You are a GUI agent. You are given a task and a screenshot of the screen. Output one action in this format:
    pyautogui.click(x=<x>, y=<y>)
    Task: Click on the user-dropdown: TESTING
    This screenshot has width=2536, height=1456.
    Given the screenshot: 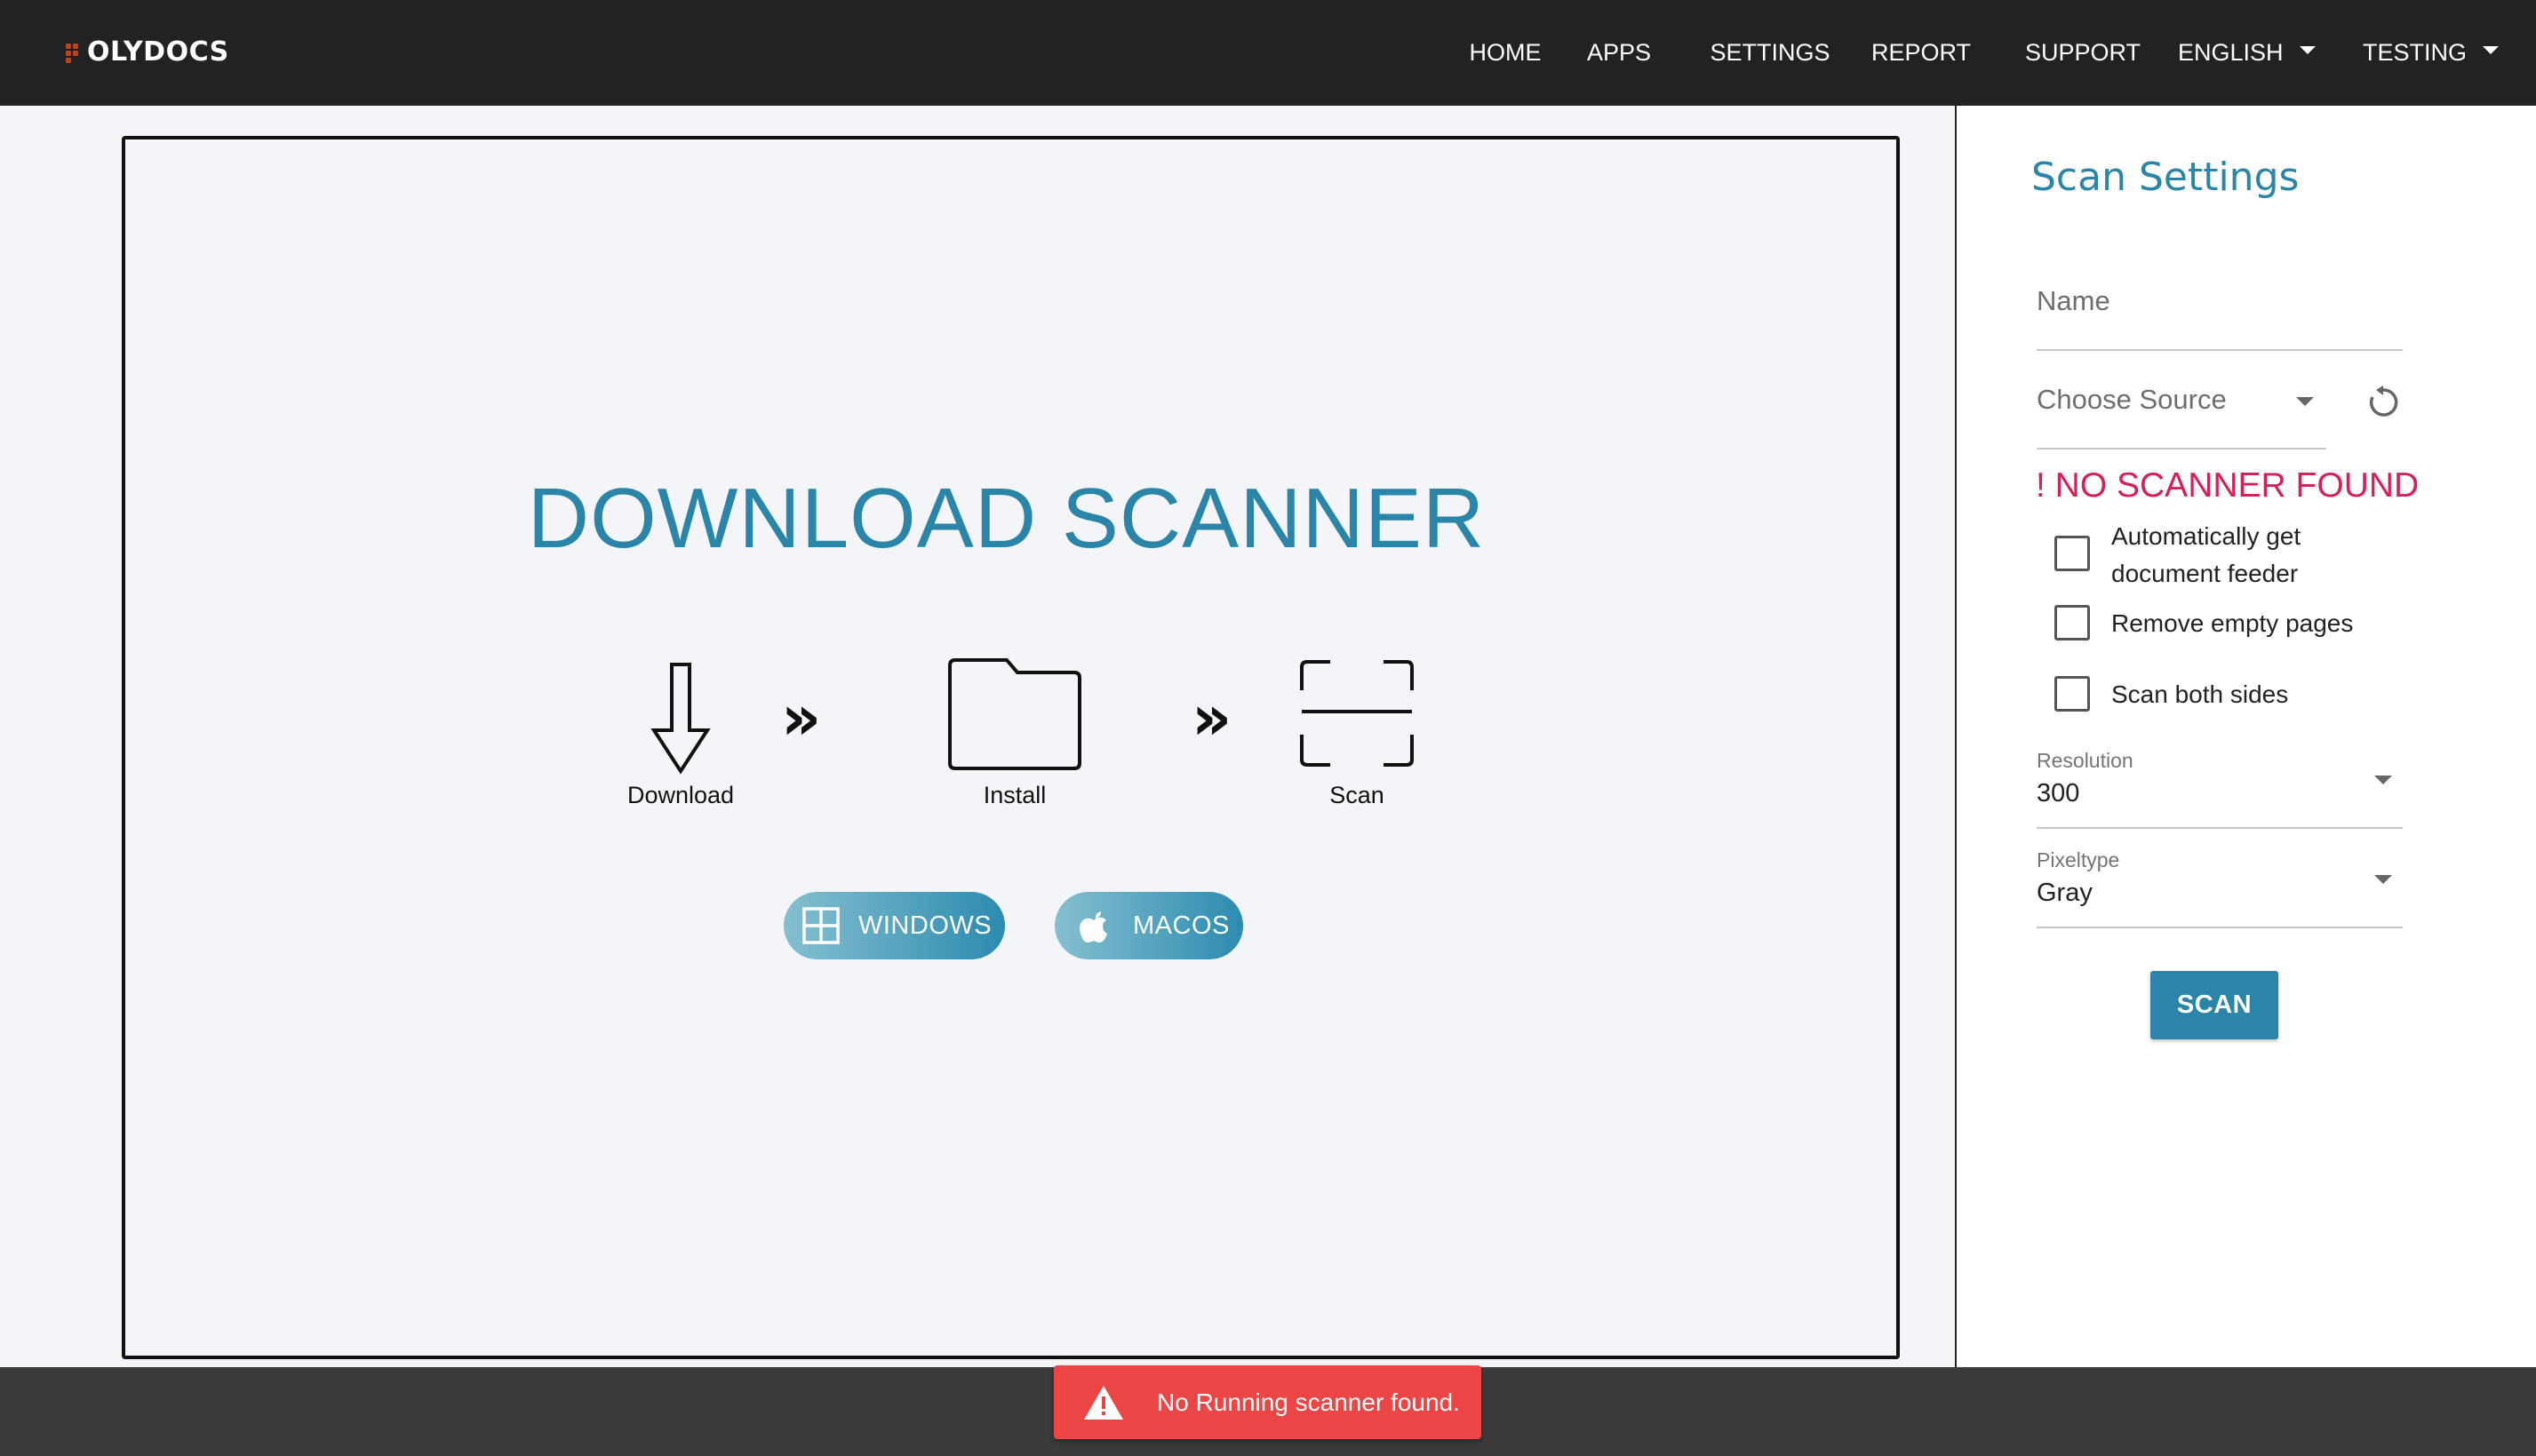 What is the action you would take?
    pyautogui.click(x=2439, y=53)
    